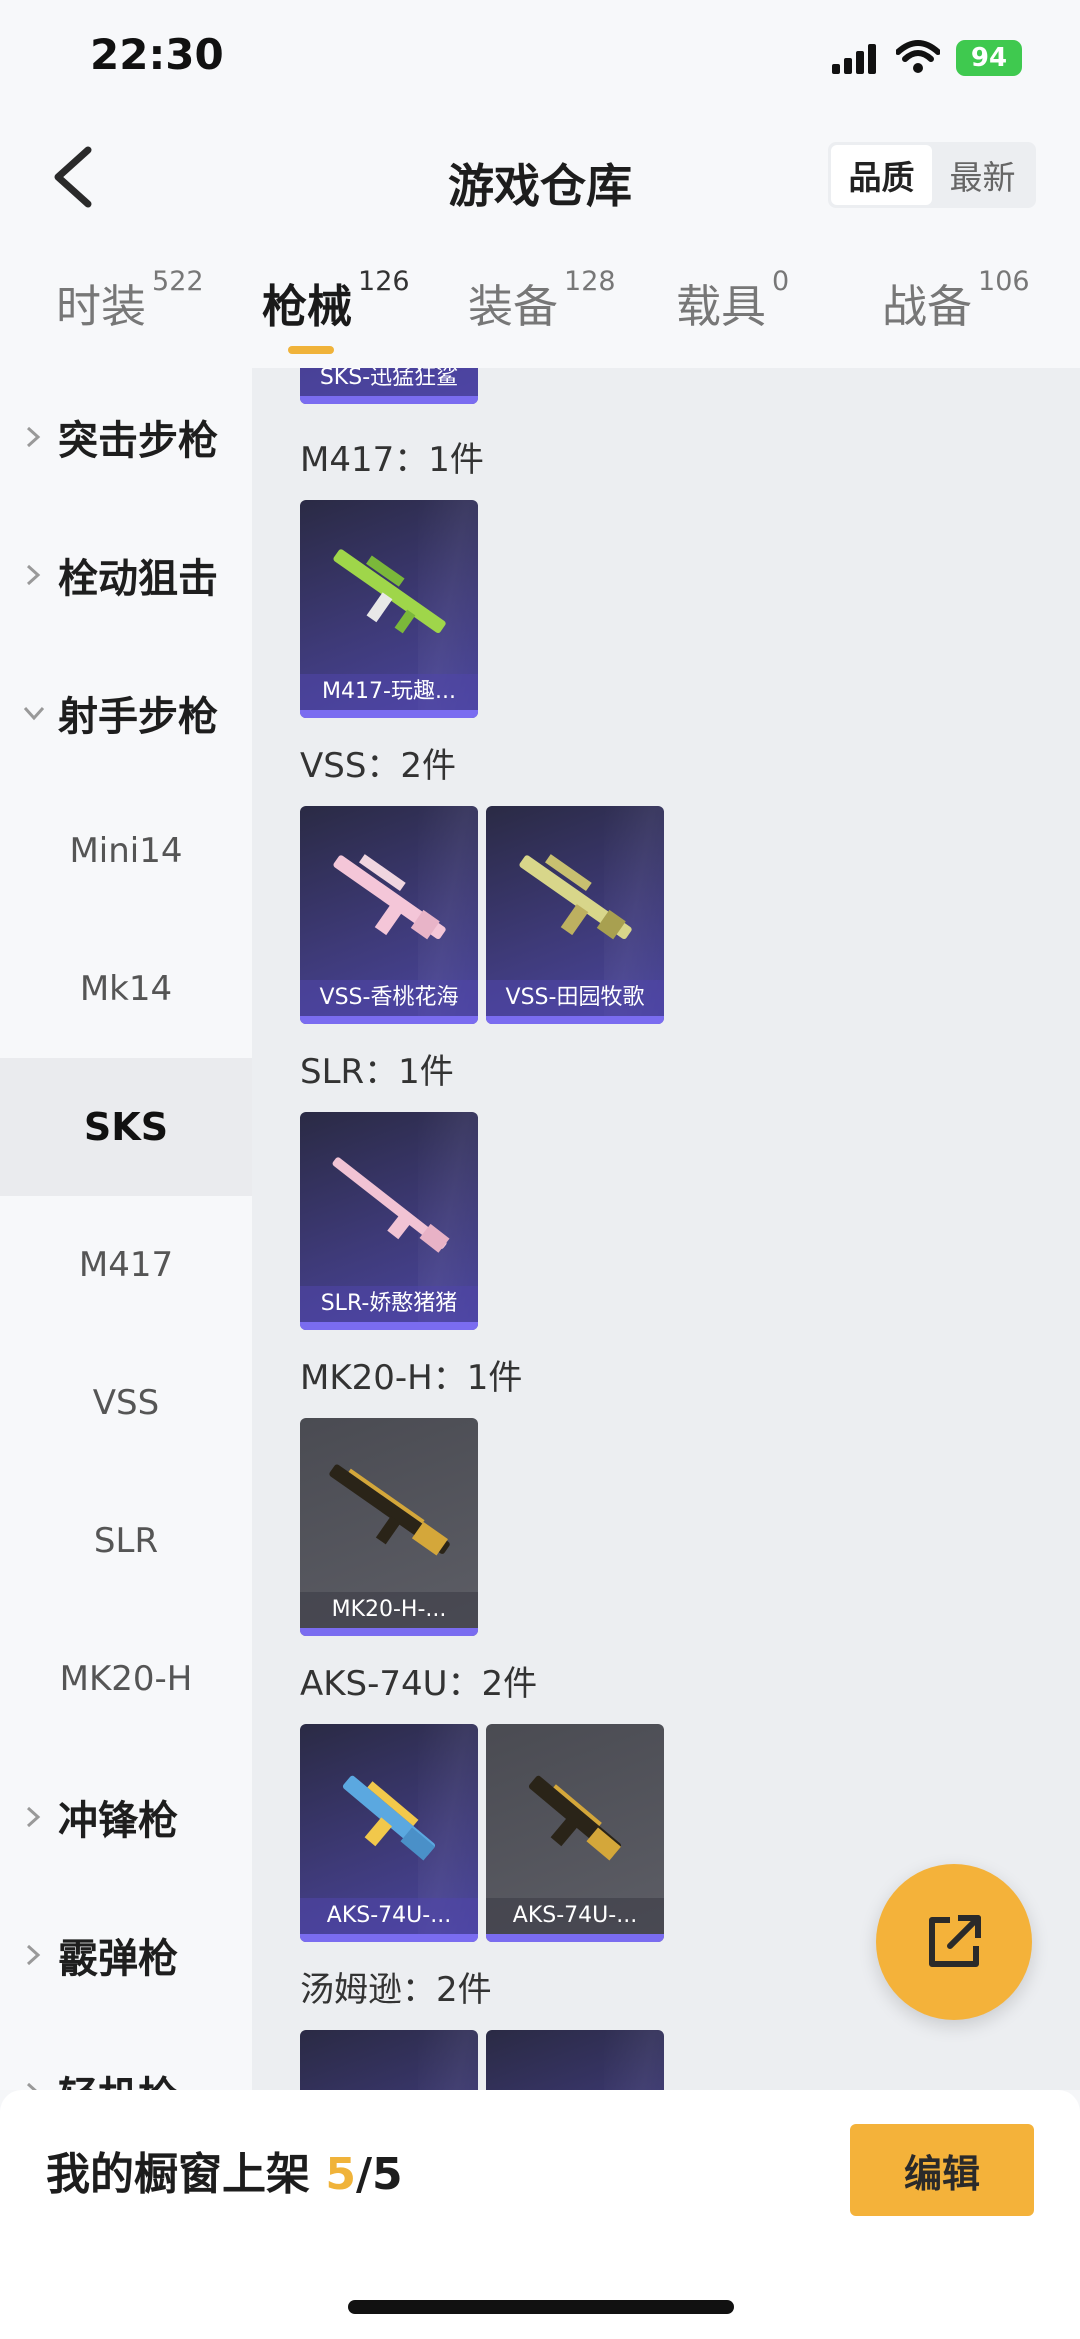  Describe the element at coordinates (377, 1072) in the screenshot. I see `group-label: SLR：1件` at that location.